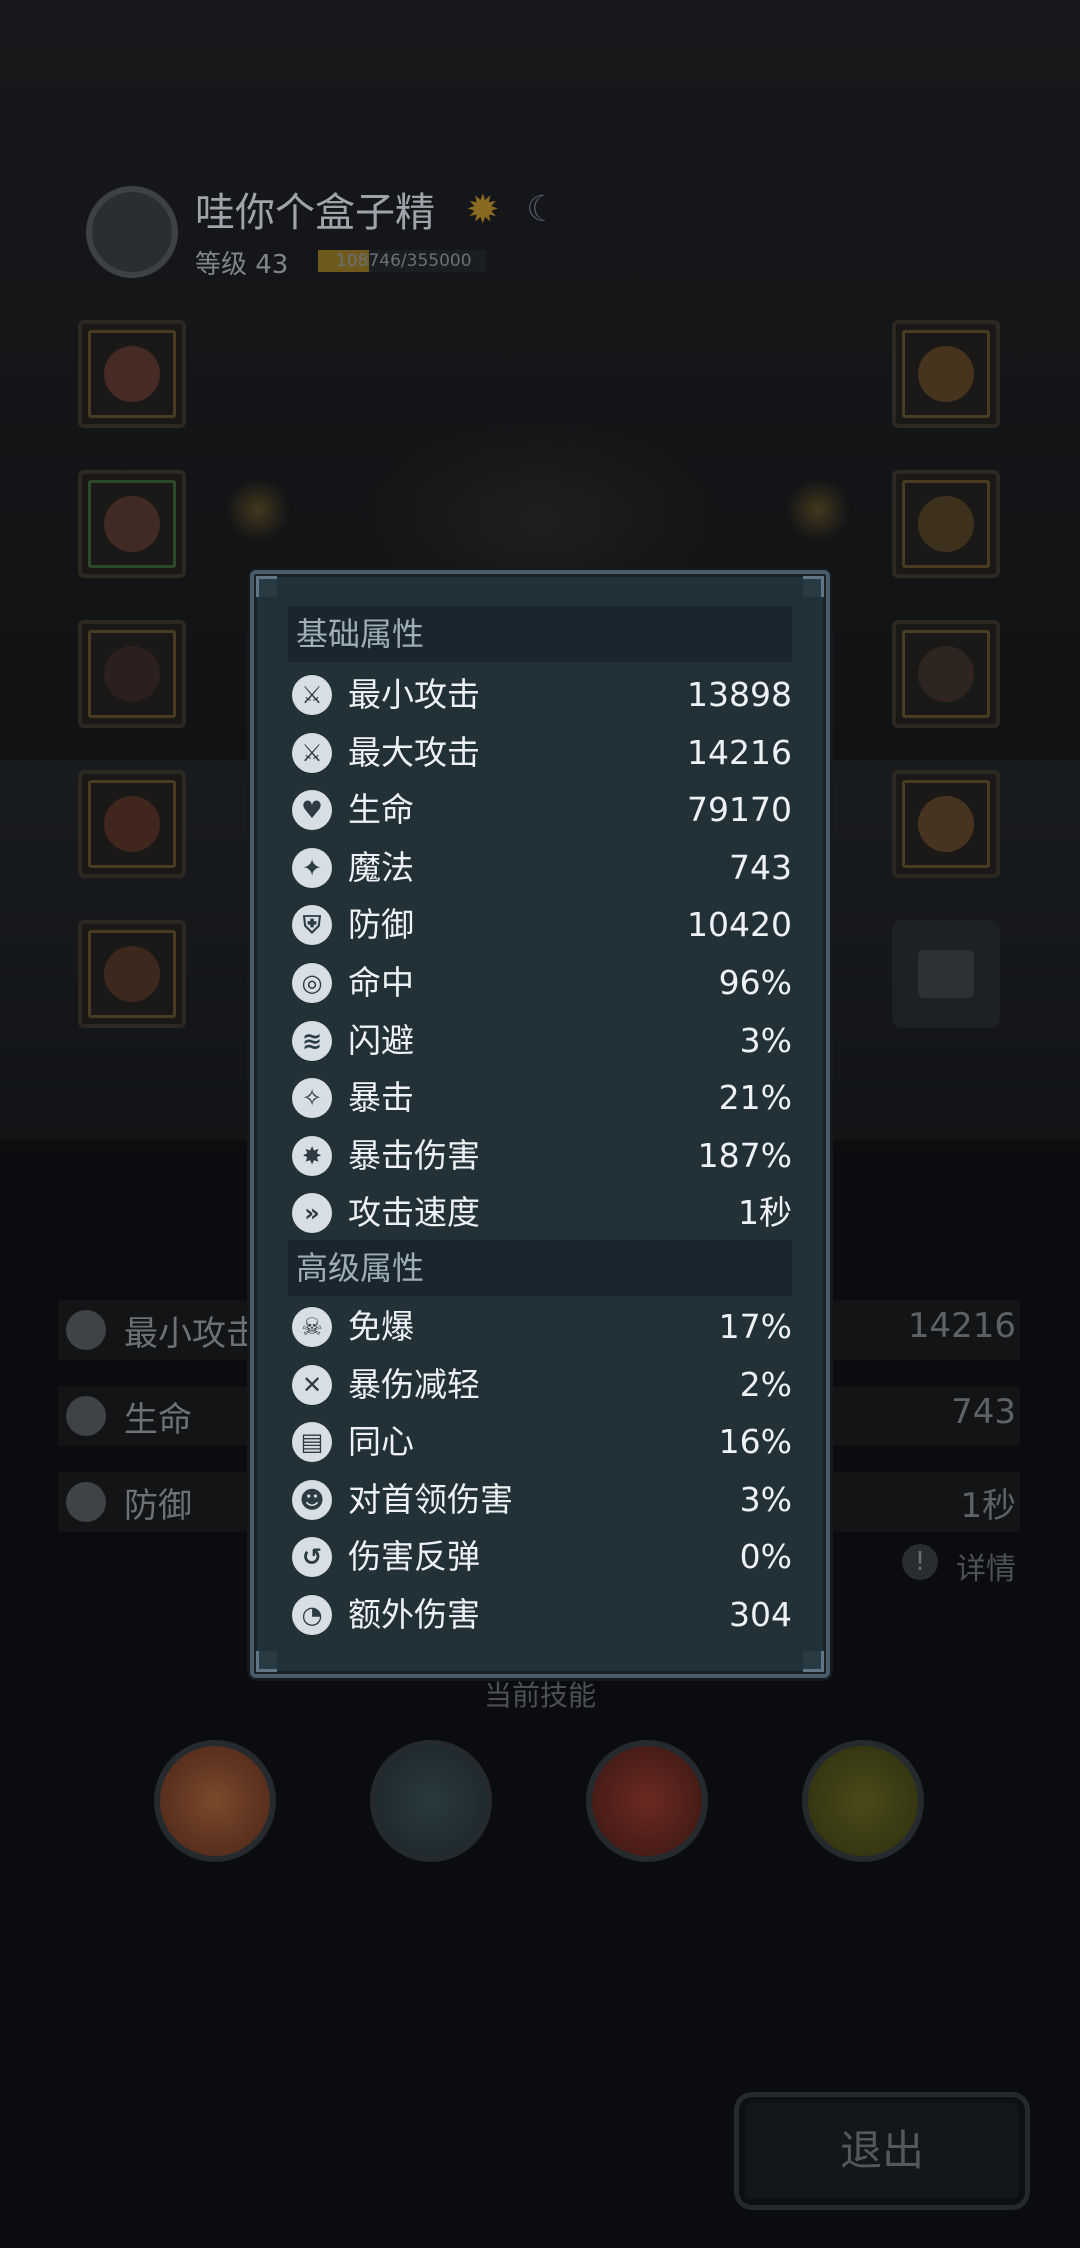 This screenshot has width=1080, height=2248. What do you see at coordinates (542, 1385) in the screenshot?
I see `attribute-row: ✕ 暴伤减轻 2%` at bounding box center [542, 1385].